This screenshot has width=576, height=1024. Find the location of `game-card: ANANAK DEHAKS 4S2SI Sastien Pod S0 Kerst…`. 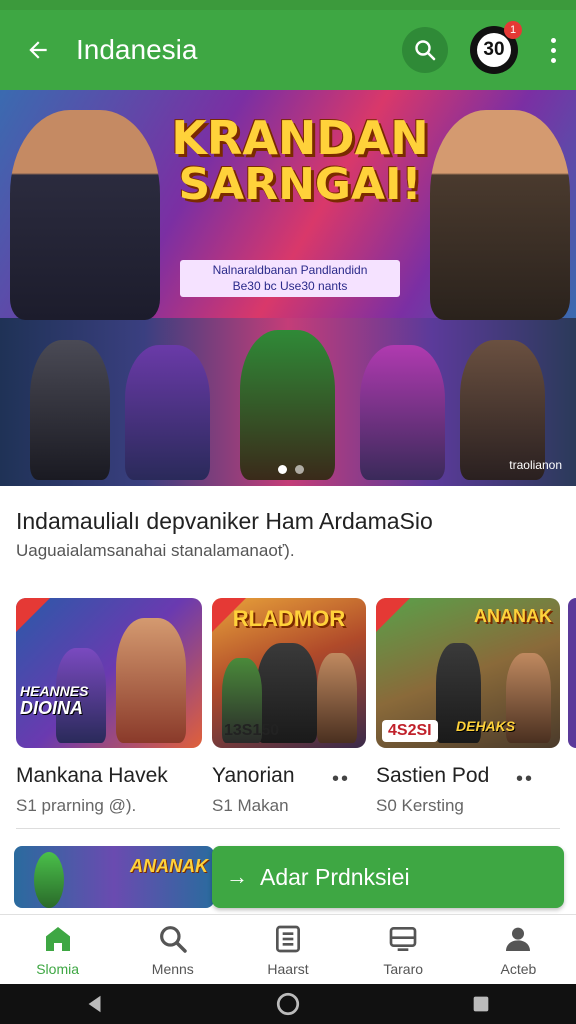

game-card: ANANAK DEHAKS 4S2SI Sastien Pod S0 Kerst… is located at coordinates (468, 707).